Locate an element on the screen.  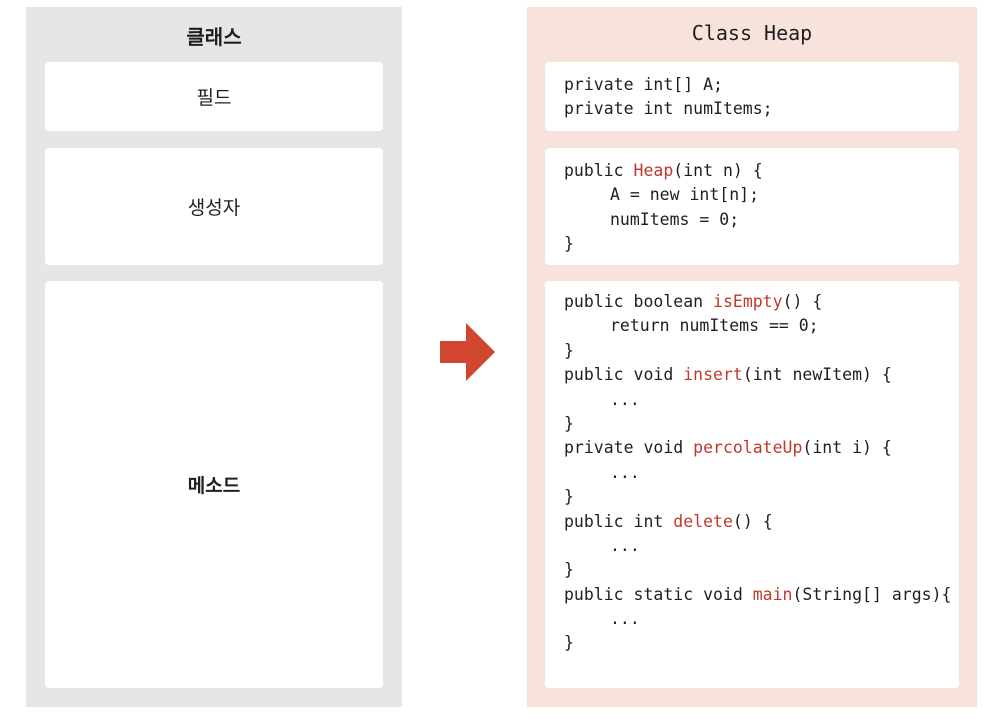
code-line: return numItems == 0; is located at coordinates (761, 326).